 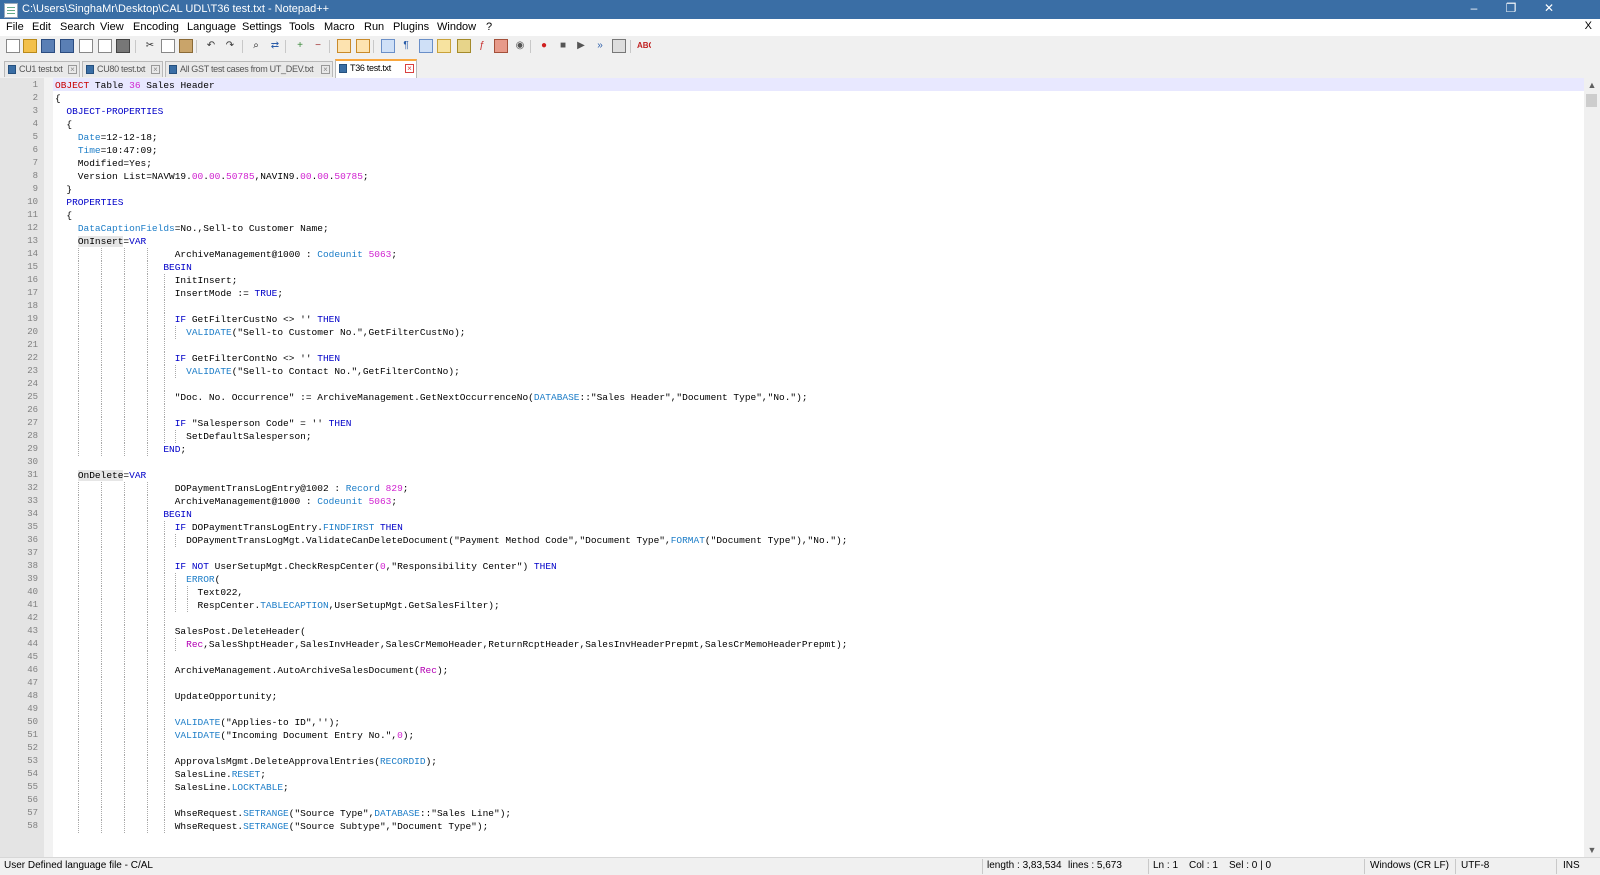 What do you see at coordinates (792, 800) in the screenshot?
I see `code-line: 56` at bounding box center [792, 800].